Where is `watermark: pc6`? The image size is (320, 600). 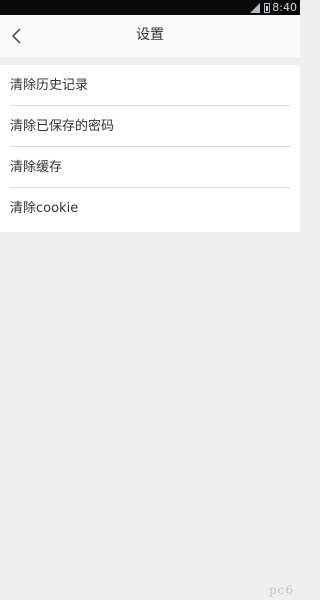 watermark: pc6 is located at coordinates (281, 590).